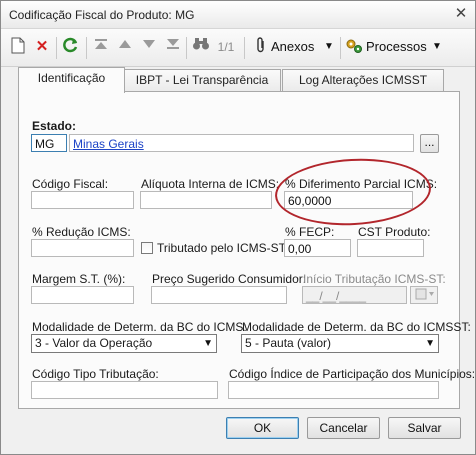 This screenshot has height=455, width=476. I want to click on modalidade-icms-label: Modalidade de Determ. da BC do ICMS:, so click(139, 327).